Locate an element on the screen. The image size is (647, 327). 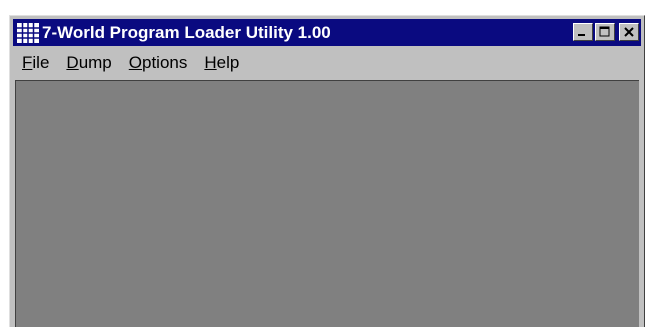
close-icon is located at coordinates (629, 32).